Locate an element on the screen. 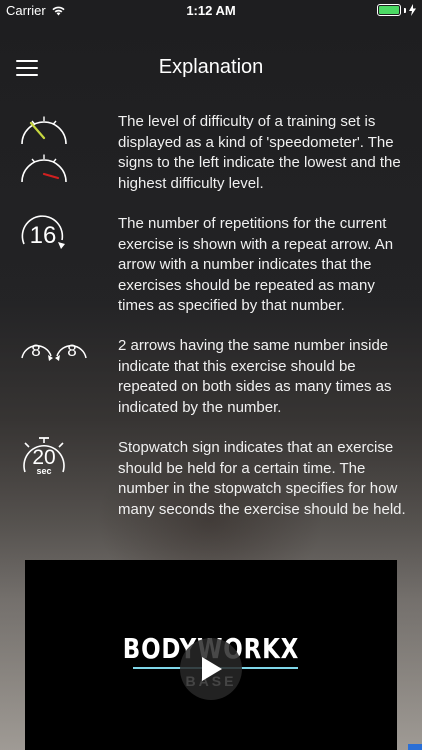 The width and height of the screenshot is (422, 750). repeat-arrow-icon: 16 is located at coordinates (43, 232).